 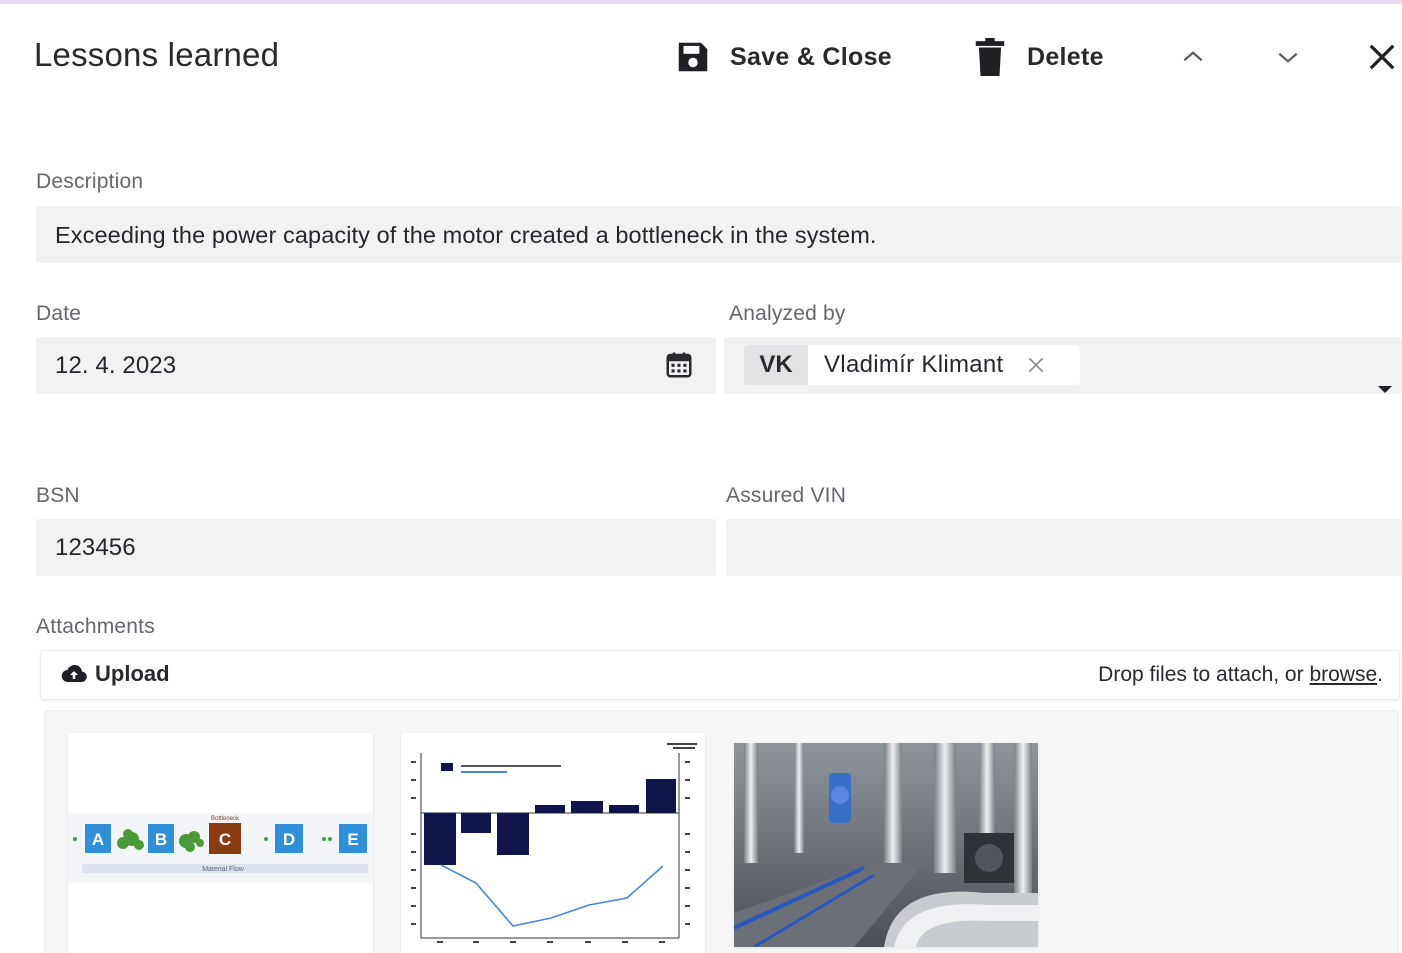 I want to click on chevron-up-icon, so click(x=1193, y=56).